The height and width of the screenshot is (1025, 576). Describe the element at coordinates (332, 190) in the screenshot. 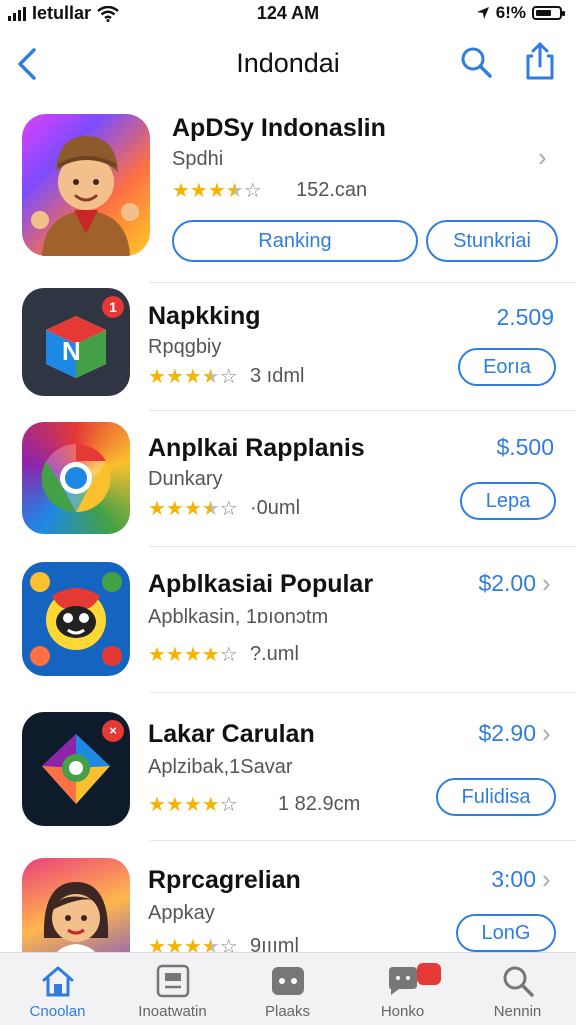

I see `featured-rating-count: 152.can` at that location.